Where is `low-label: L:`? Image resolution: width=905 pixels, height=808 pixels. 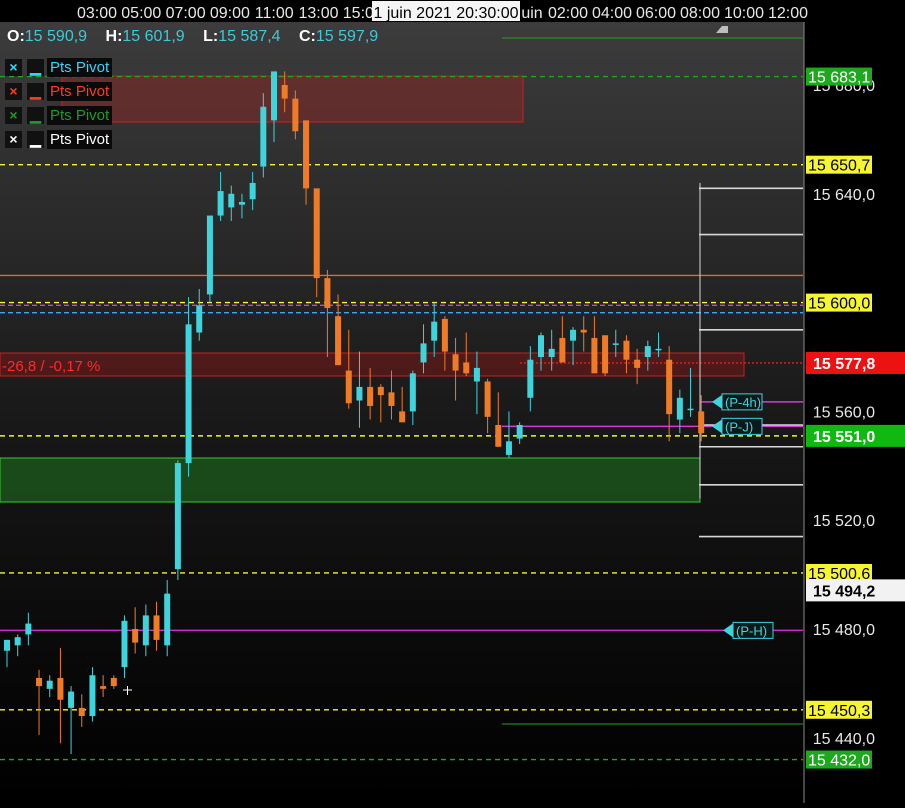
low-label: L: is located at coordinates (211, 36).